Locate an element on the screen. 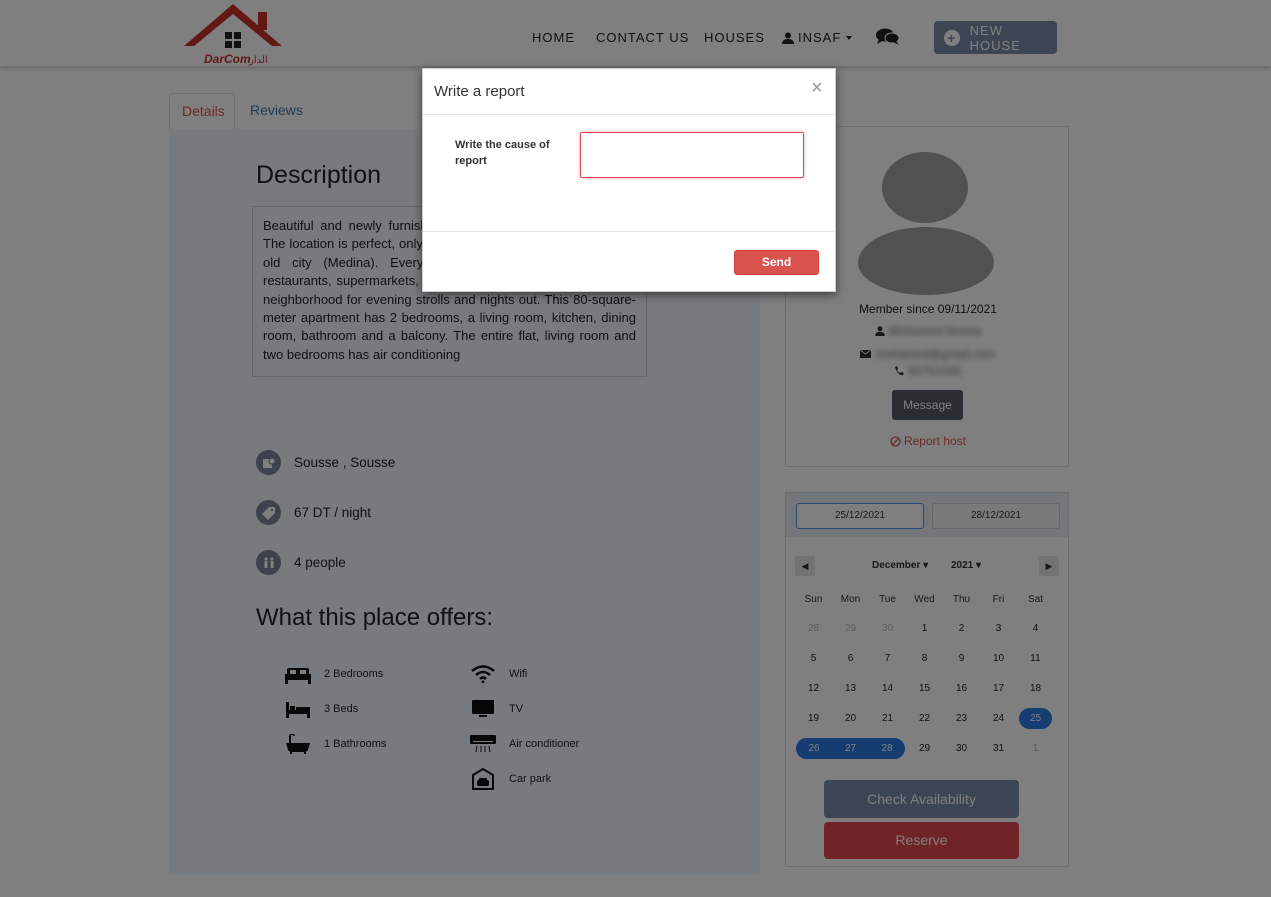 This screenshot has height=897, width=1271. close-icon: × is located at coordinates (817, 88).